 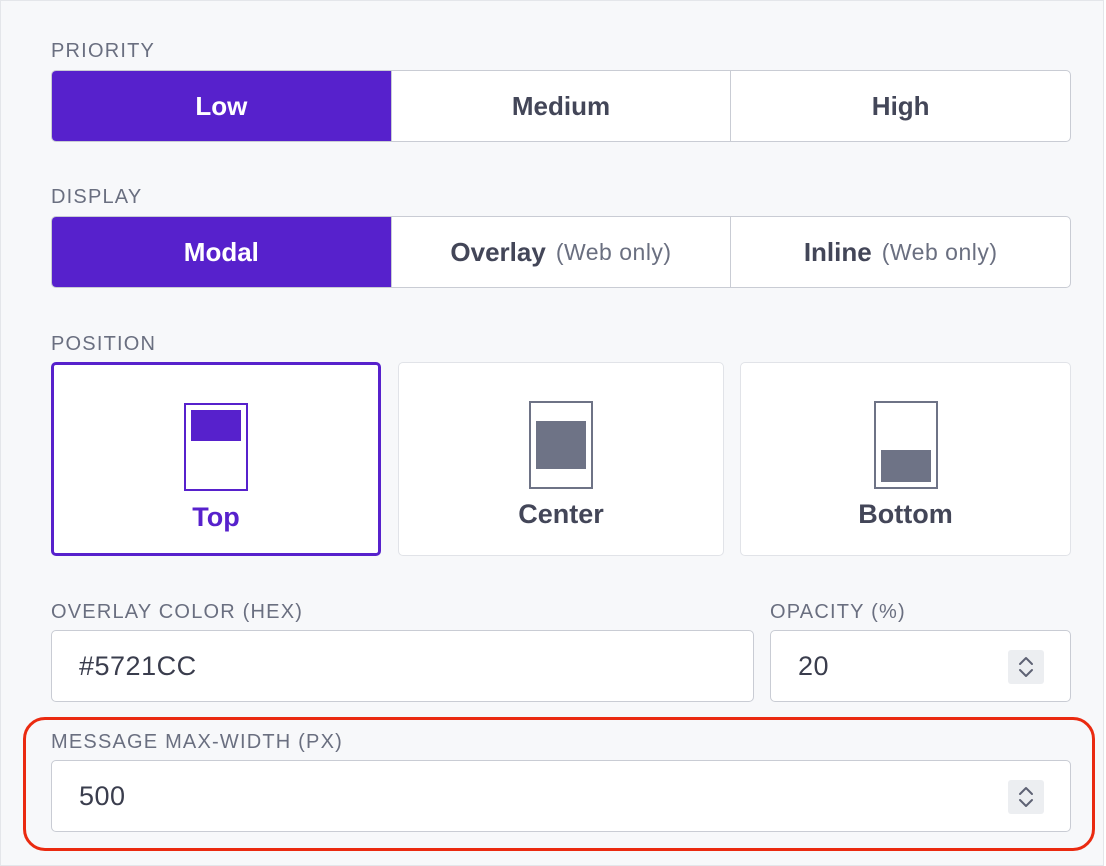 I want to click on position-top-label: Top, so click(x=216, y=517).